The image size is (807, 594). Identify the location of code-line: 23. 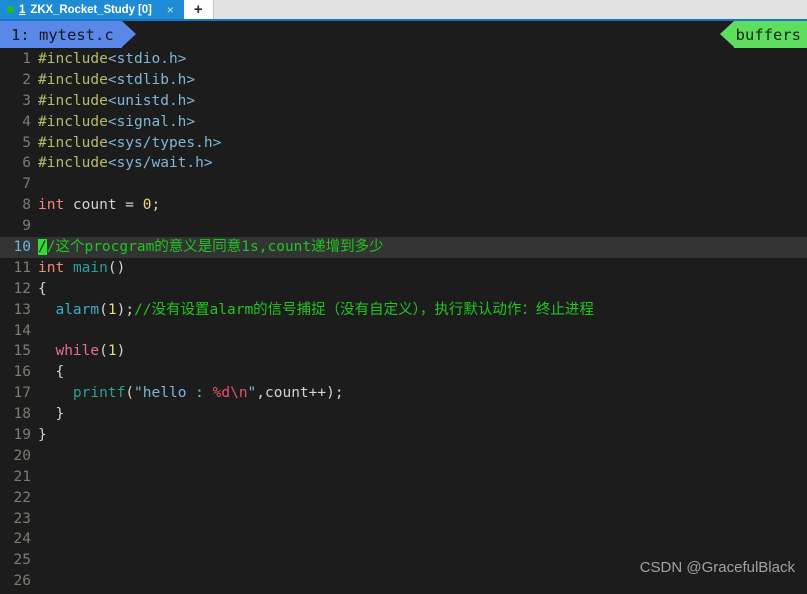
(403, 519).